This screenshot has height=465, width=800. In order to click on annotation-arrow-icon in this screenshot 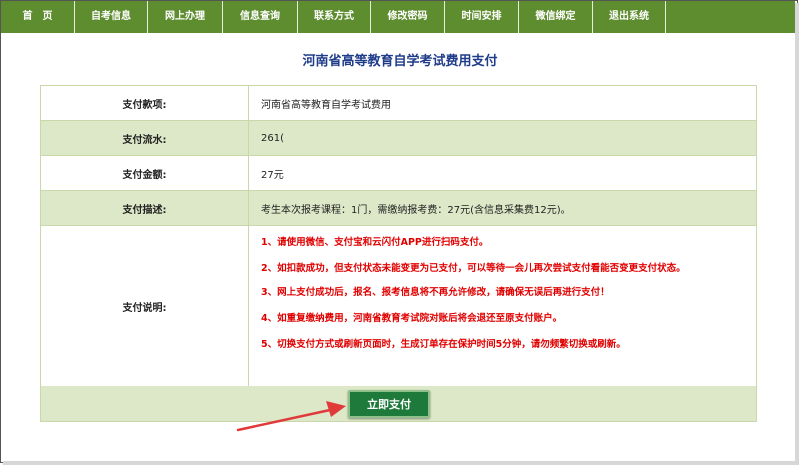, I will do `click(291, 416)`.